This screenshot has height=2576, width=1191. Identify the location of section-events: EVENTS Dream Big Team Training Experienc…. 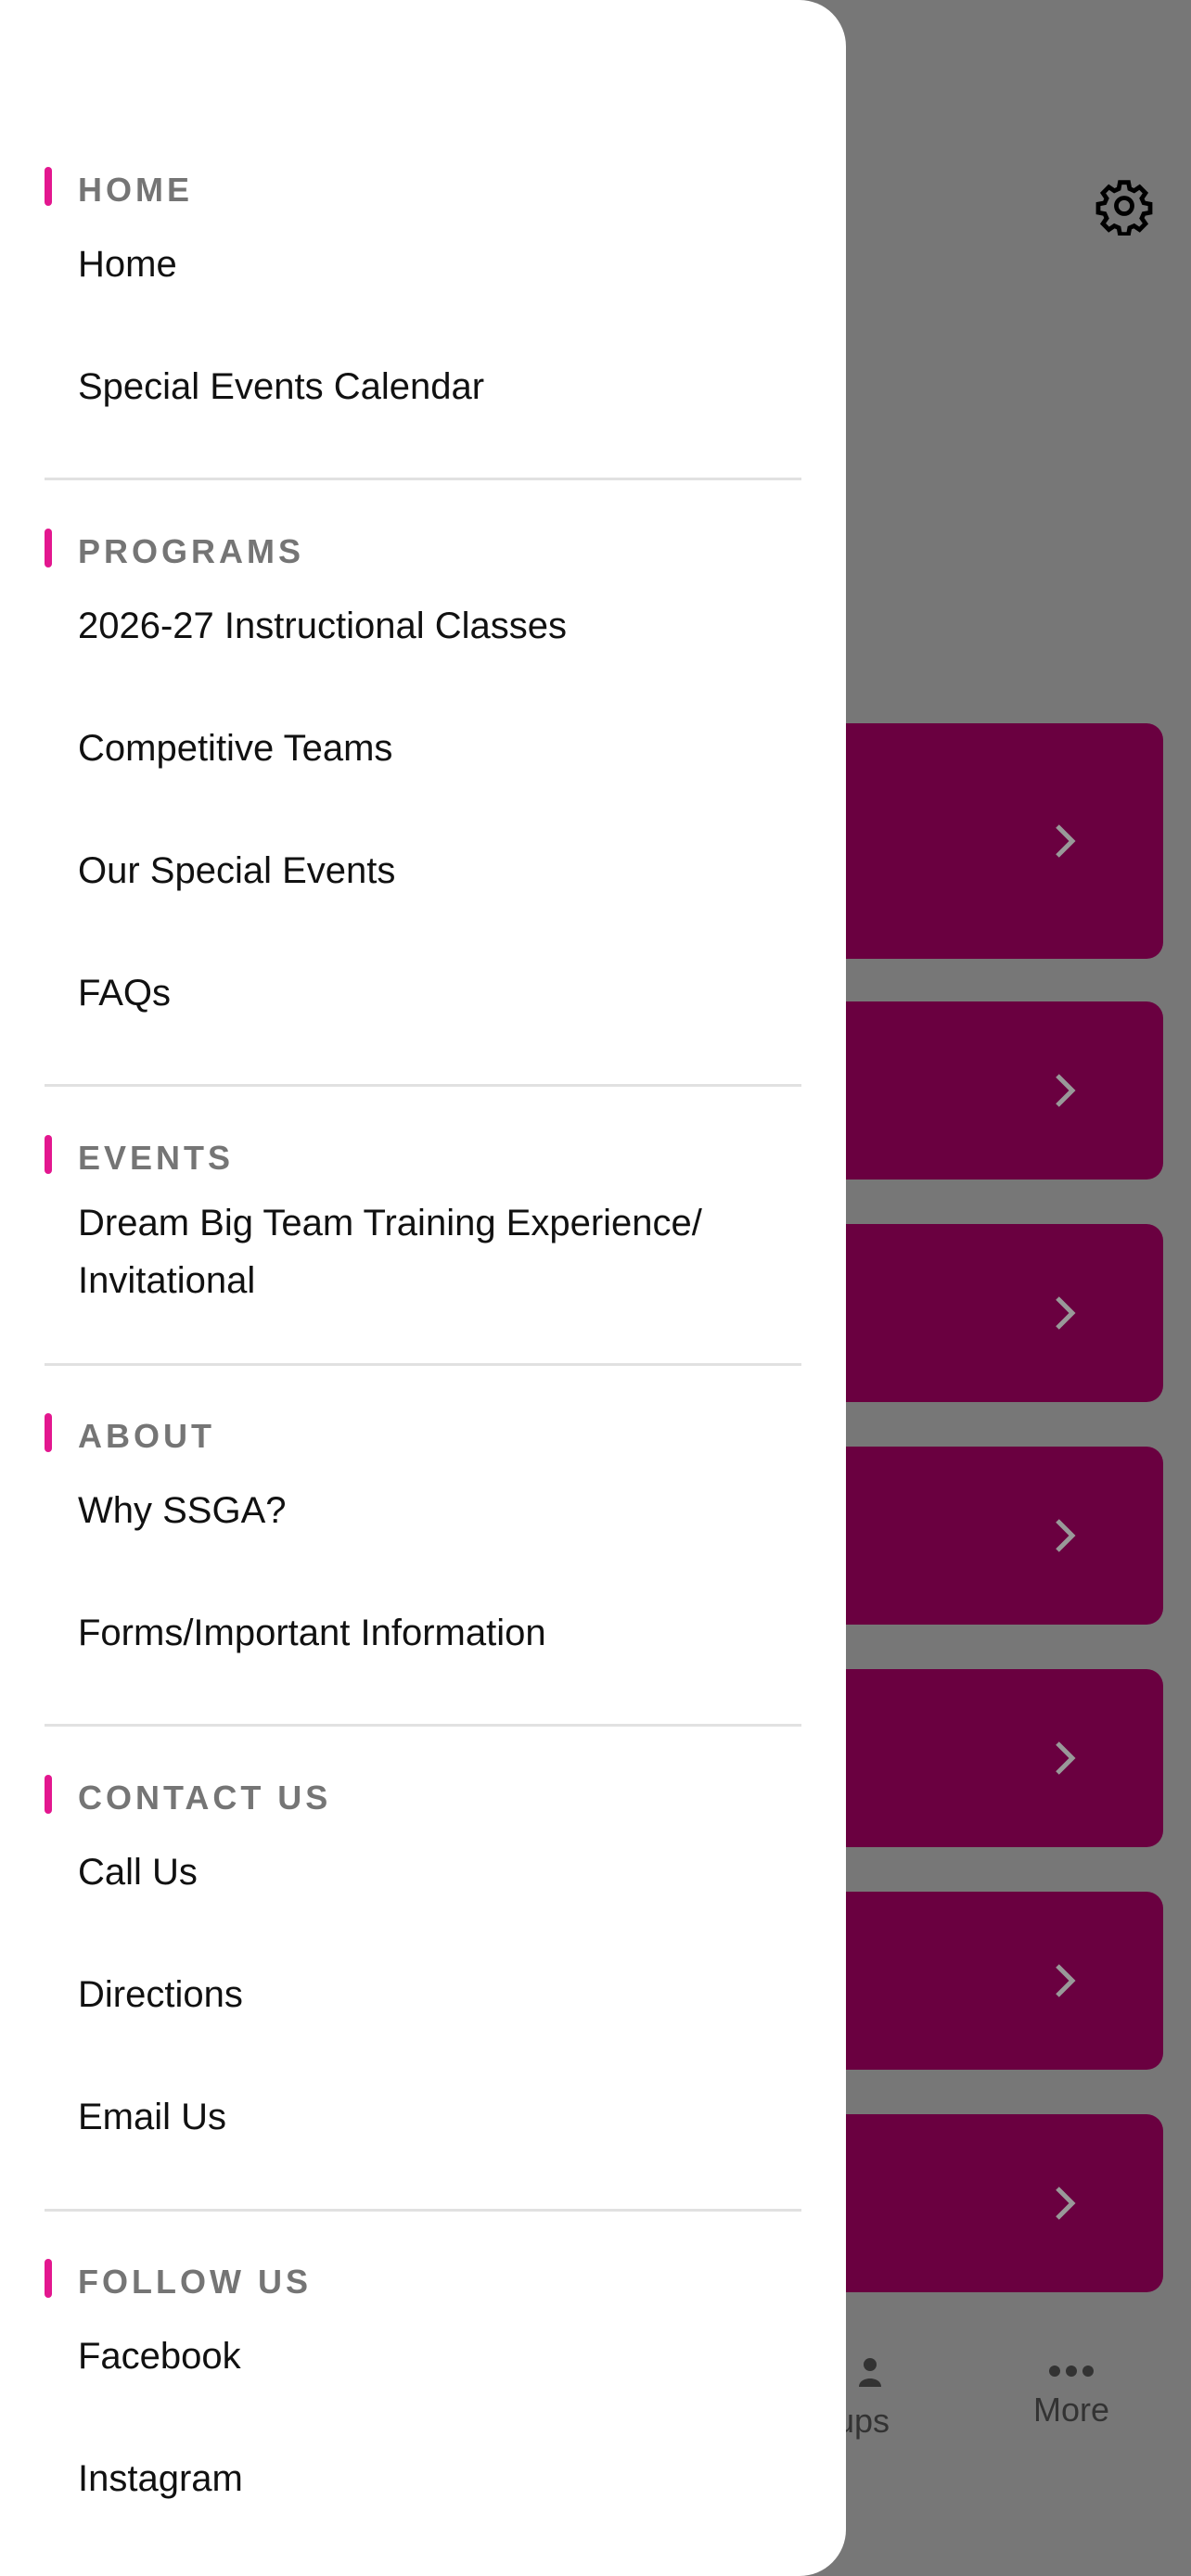
(423, 1234).